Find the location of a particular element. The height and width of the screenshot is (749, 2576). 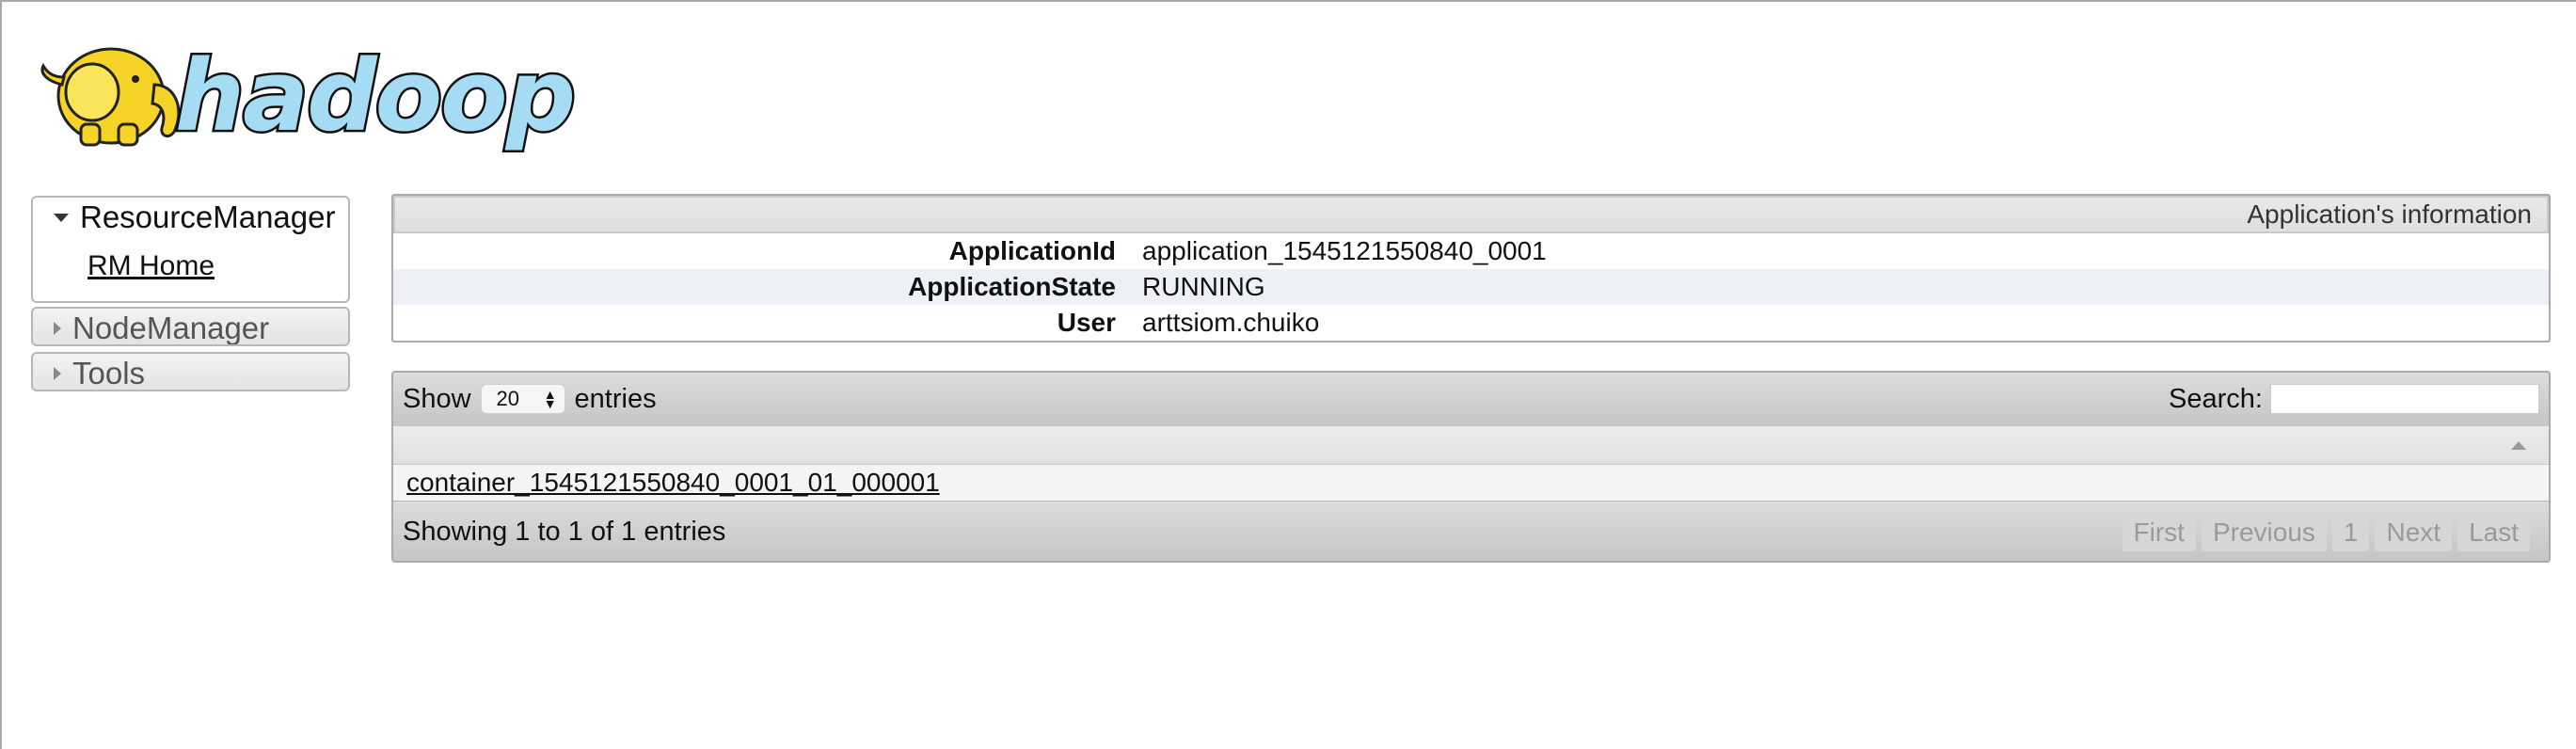

hadoop-logo: hadoop is located at coordinates (316, 88).